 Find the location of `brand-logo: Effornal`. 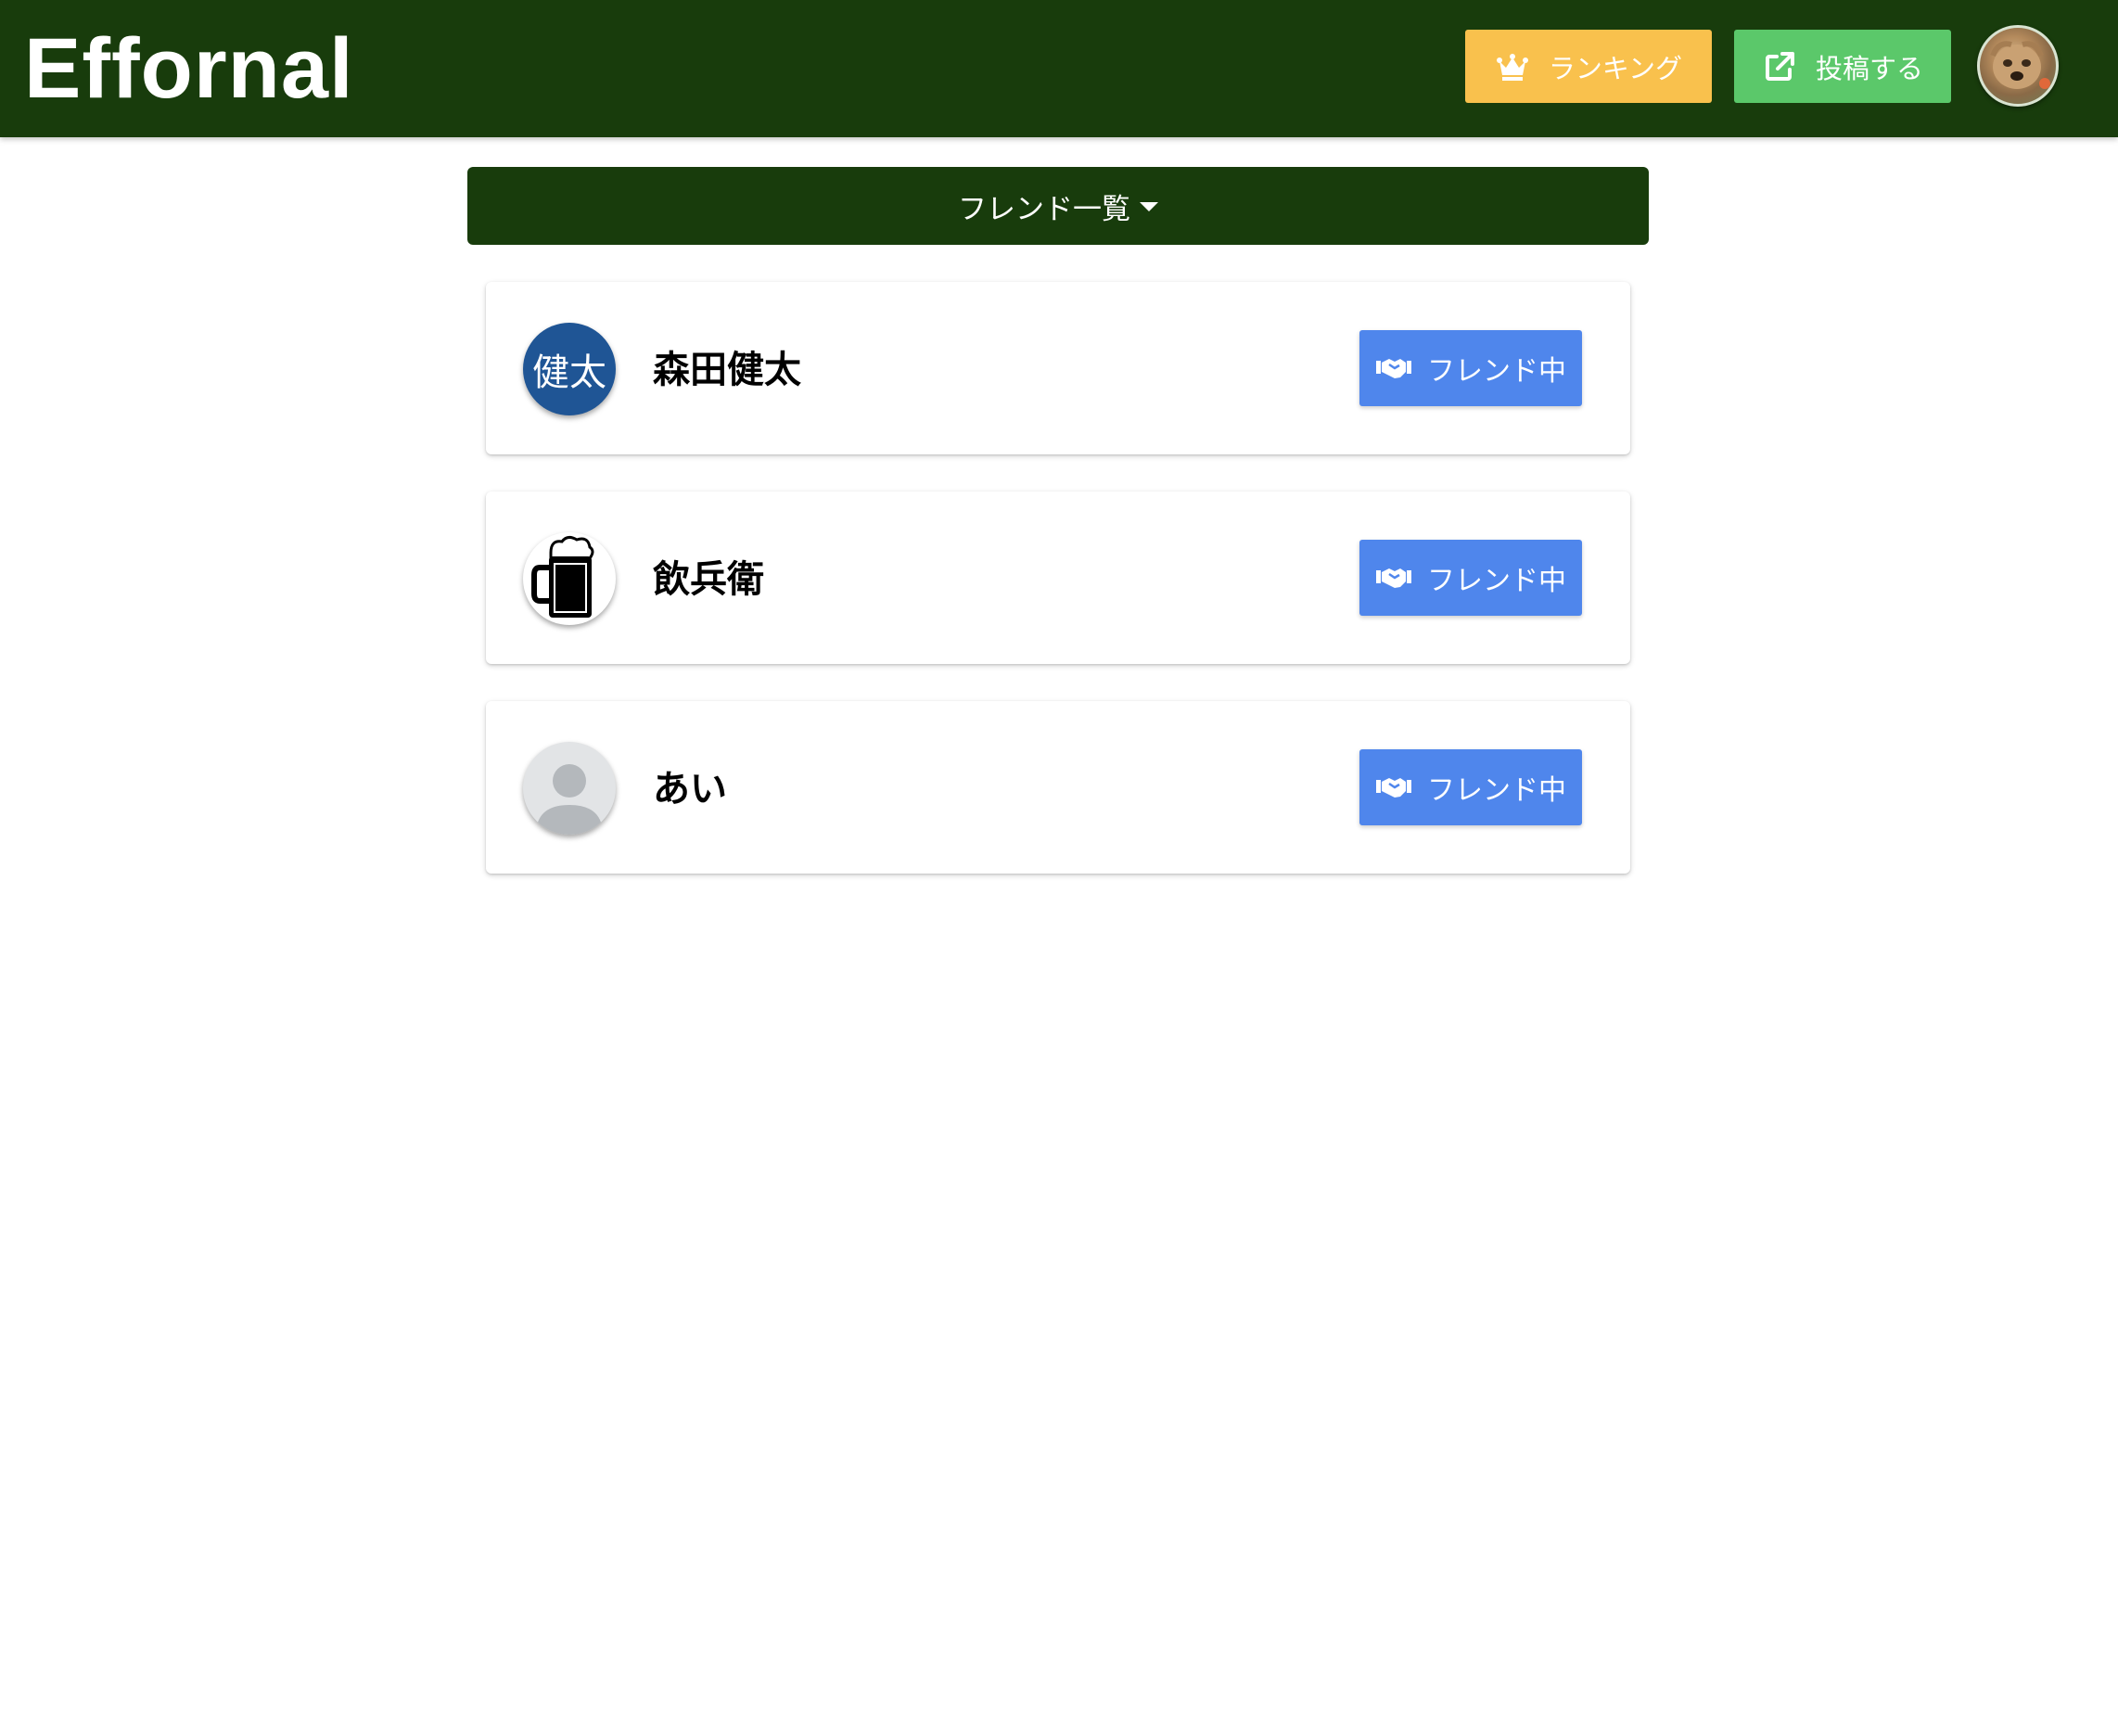

brand-logo: Effornal is located at coordinates (189, 68).